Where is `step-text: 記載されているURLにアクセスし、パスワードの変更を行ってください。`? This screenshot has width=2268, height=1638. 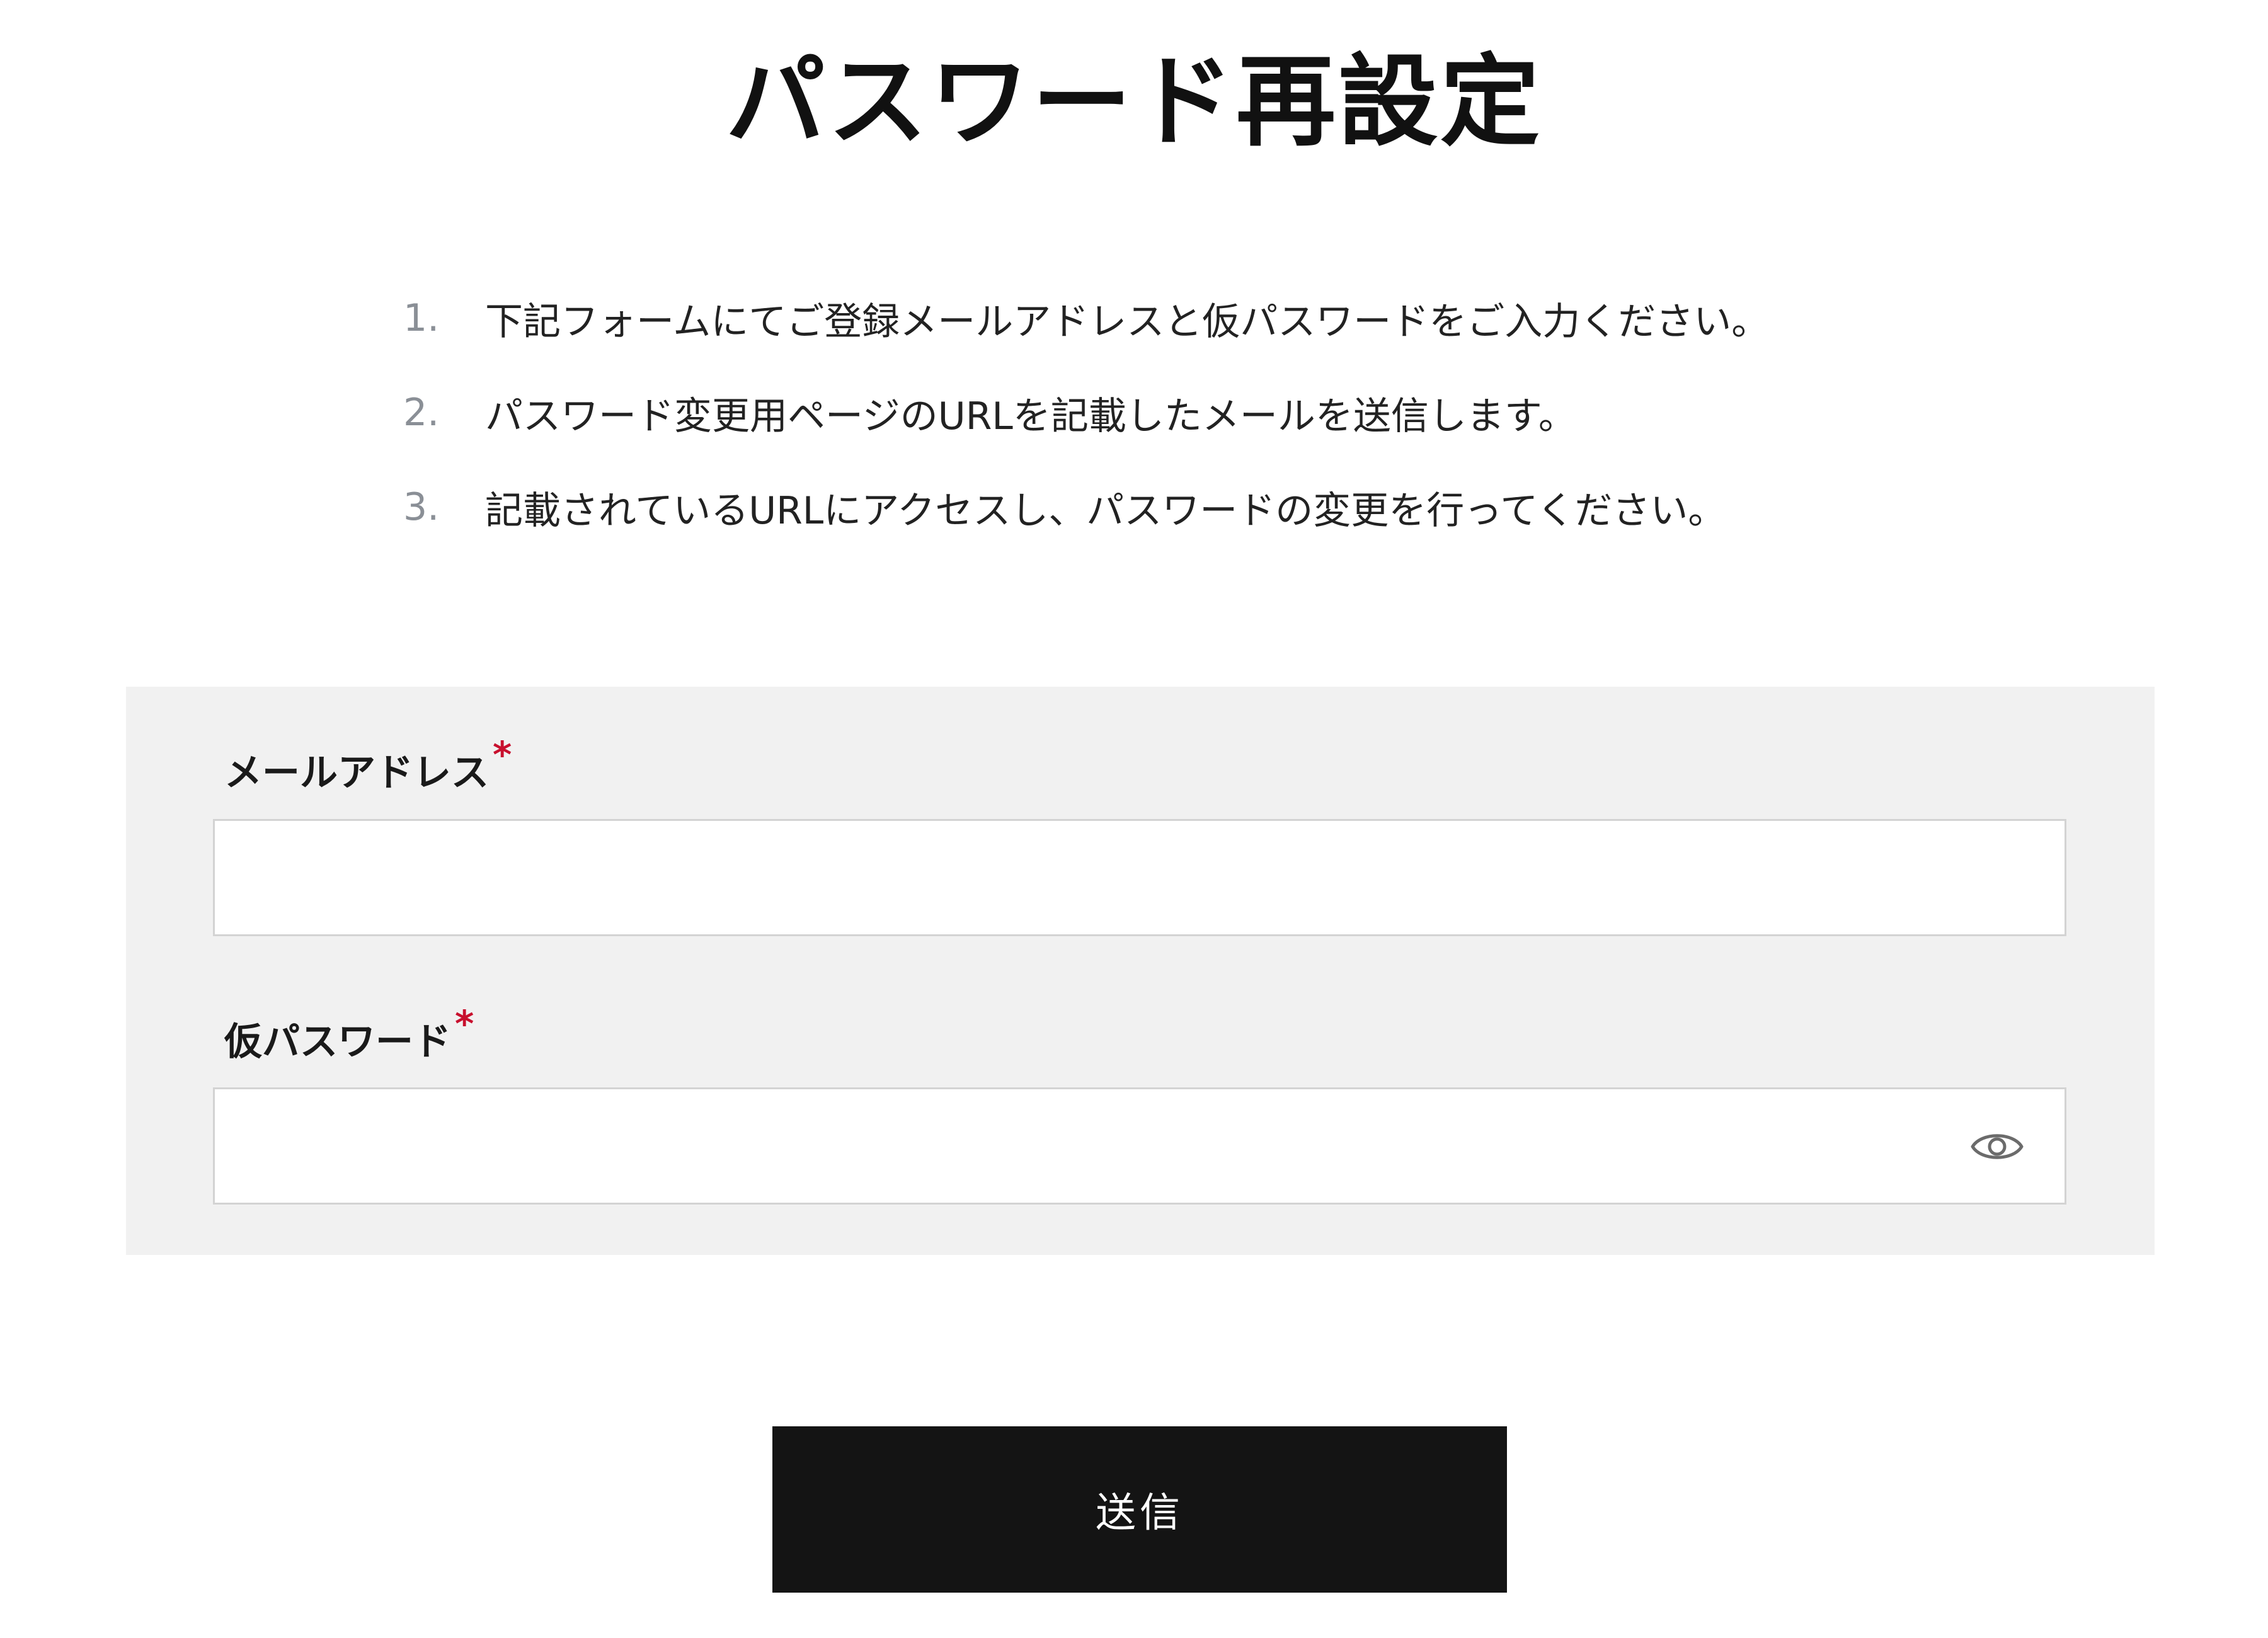 step-text: 記載されているURLにアクセスし、パスワードの変更を行ってください。 is located at coordinates (1105, 510).